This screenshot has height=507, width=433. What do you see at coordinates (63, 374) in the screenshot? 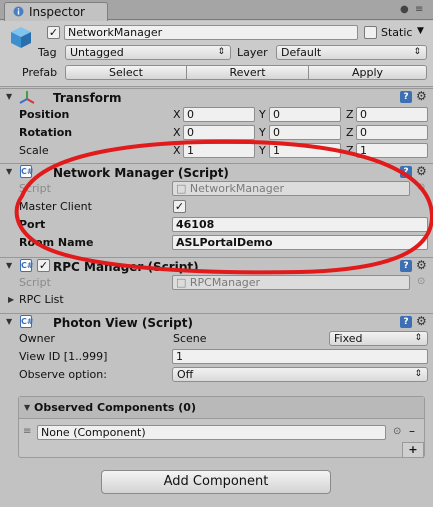
I see `observe-option-label: Observe option:` at bounding box center [63, 374].